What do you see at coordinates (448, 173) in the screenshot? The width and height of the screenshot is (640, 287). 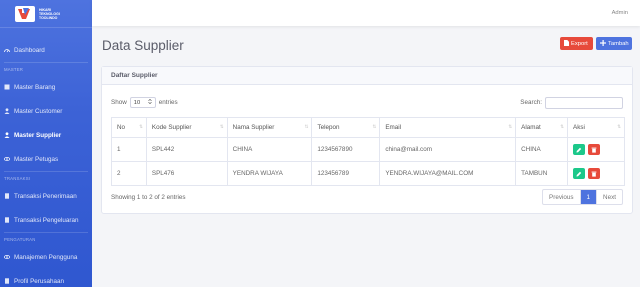 I see `cell-email: YENDRA.WIJAYA@MAIL.COM` at bounding box center [448, 173].